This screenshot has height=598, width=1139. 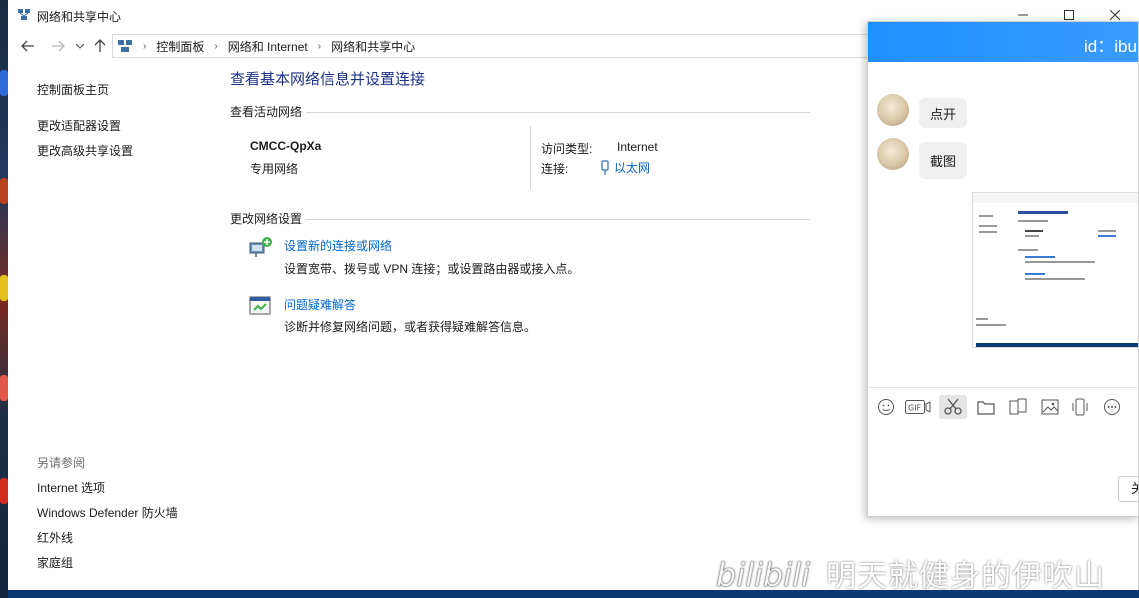 I want to click on breadcrumb-network-center: 网络和共享中心, so click(x=373, y=46).